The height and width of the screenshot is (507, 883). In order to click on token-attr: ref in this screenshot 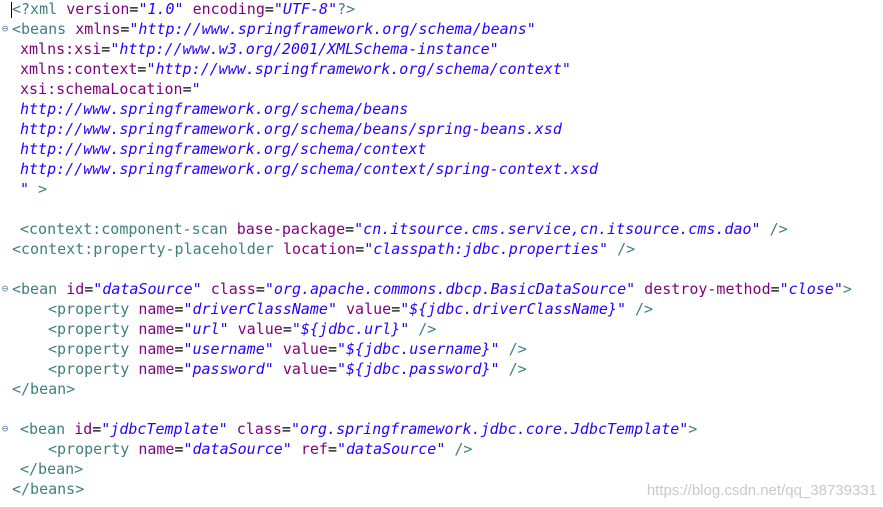, I will do `click(314, 449)`.